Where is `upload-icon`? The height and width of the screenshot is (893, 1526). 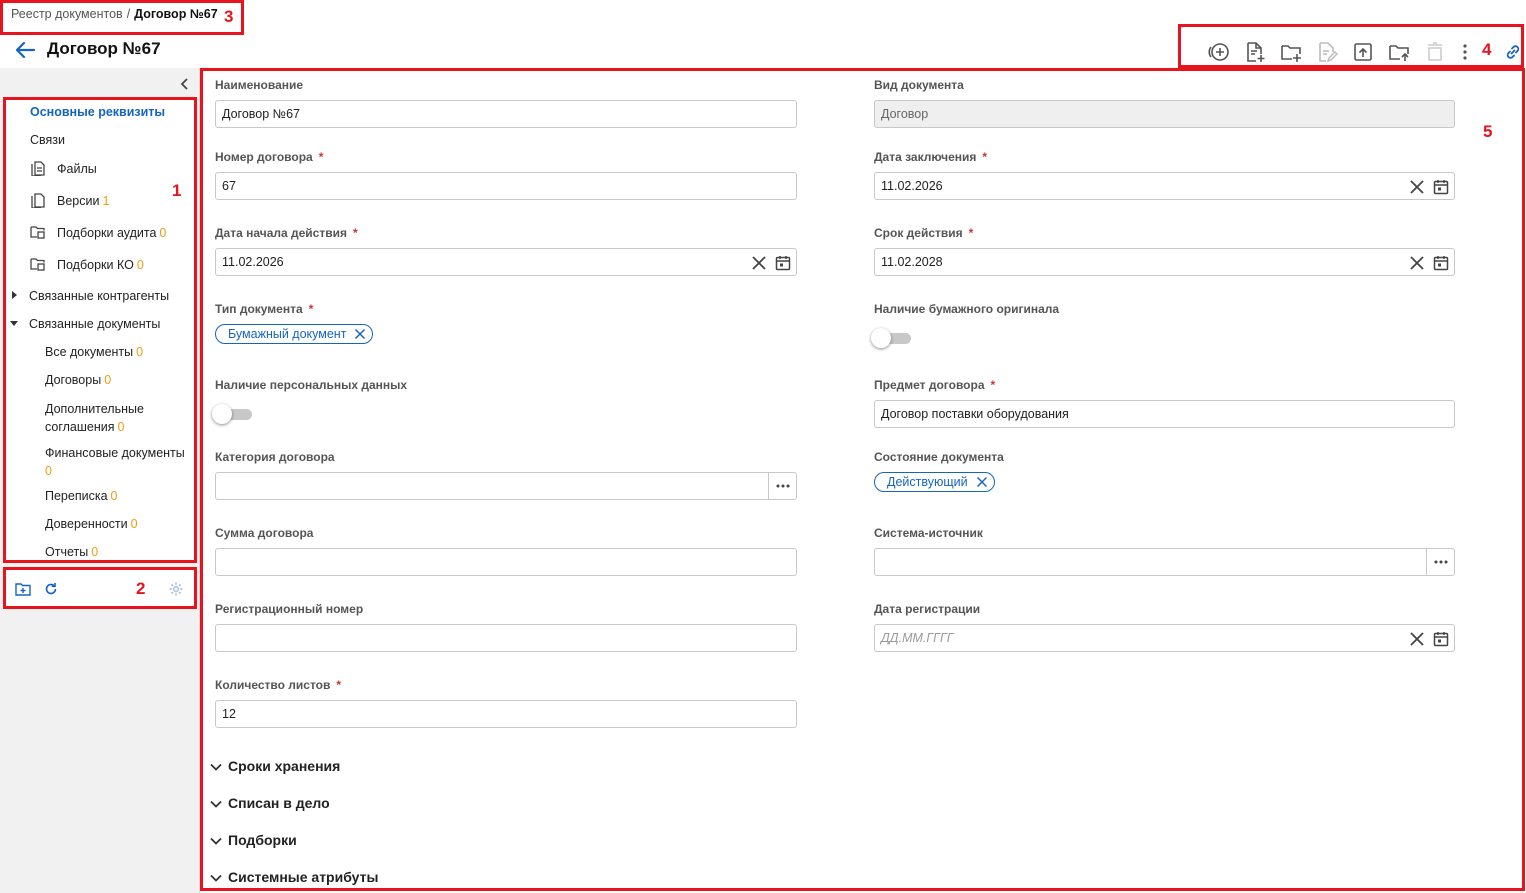
upload-icon is located at coordinates (1363, 52).